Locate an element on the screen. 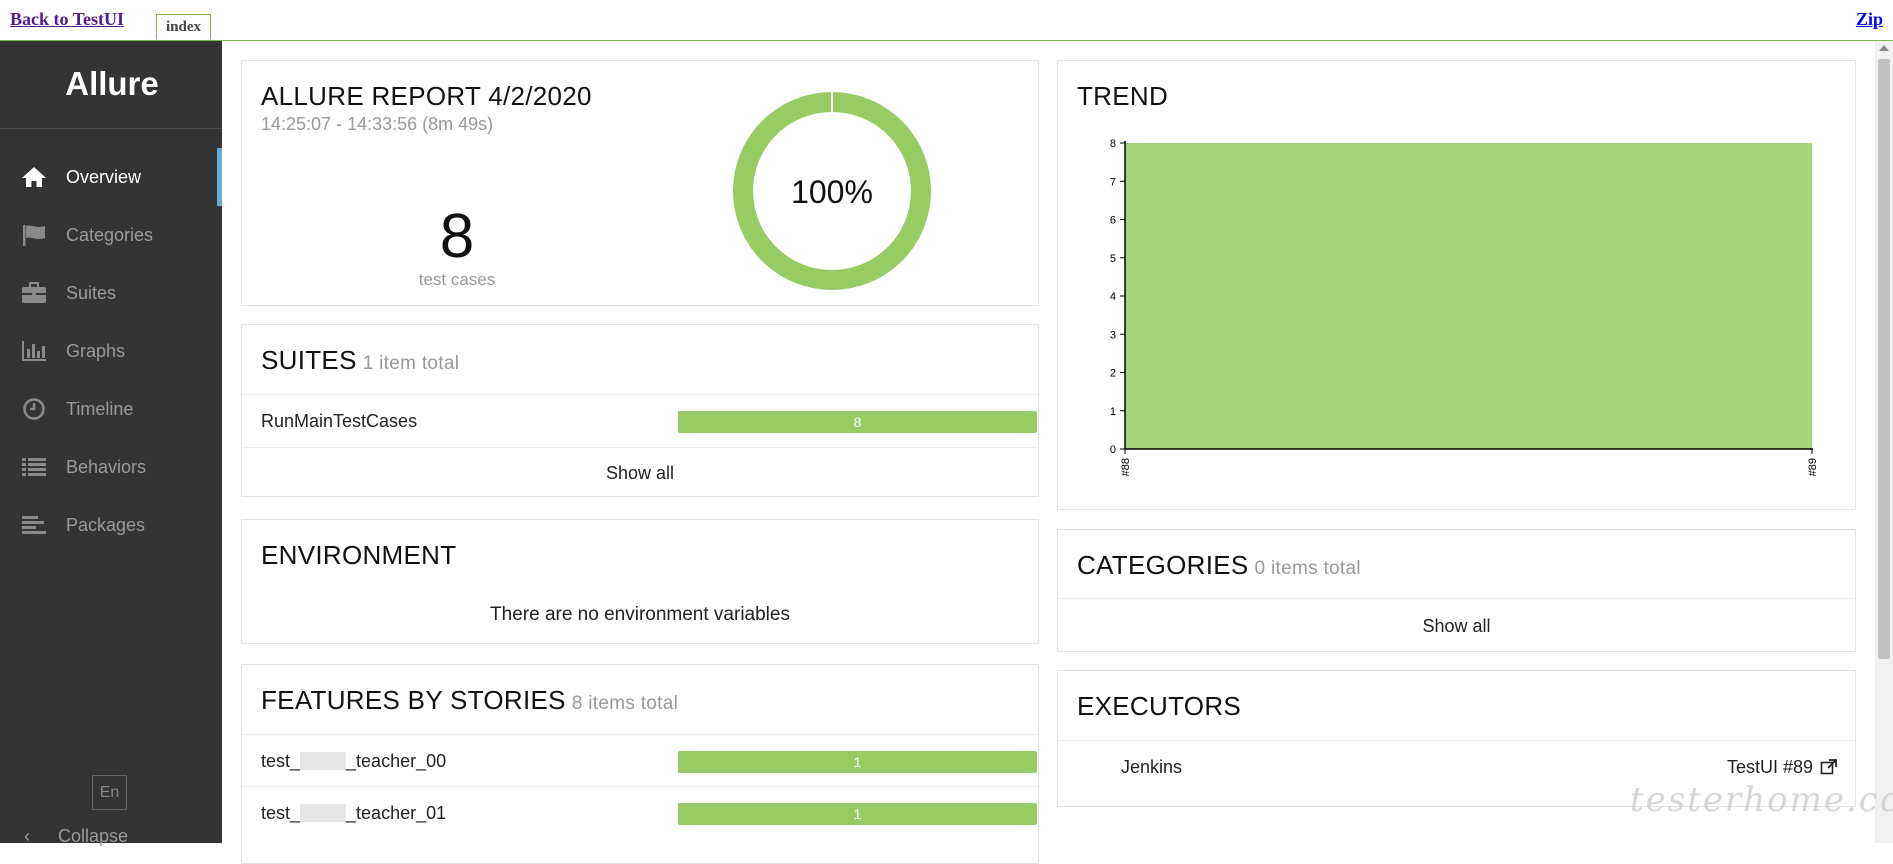 This screenshot has height=864, width=1893. sidebar-item-graphs: Graphs is located at coordinates (111, 351).